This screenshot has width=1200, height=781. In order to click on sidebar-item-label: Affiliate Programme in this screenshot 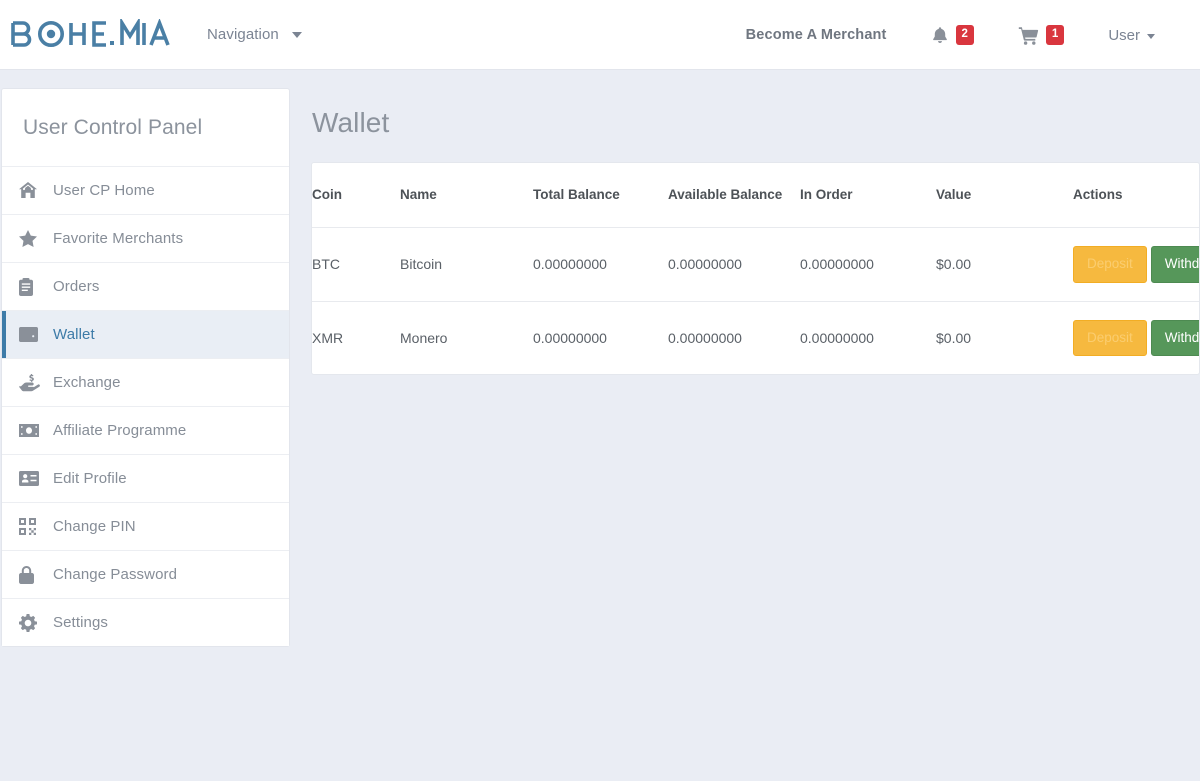, I will do `click(120, 430)`.